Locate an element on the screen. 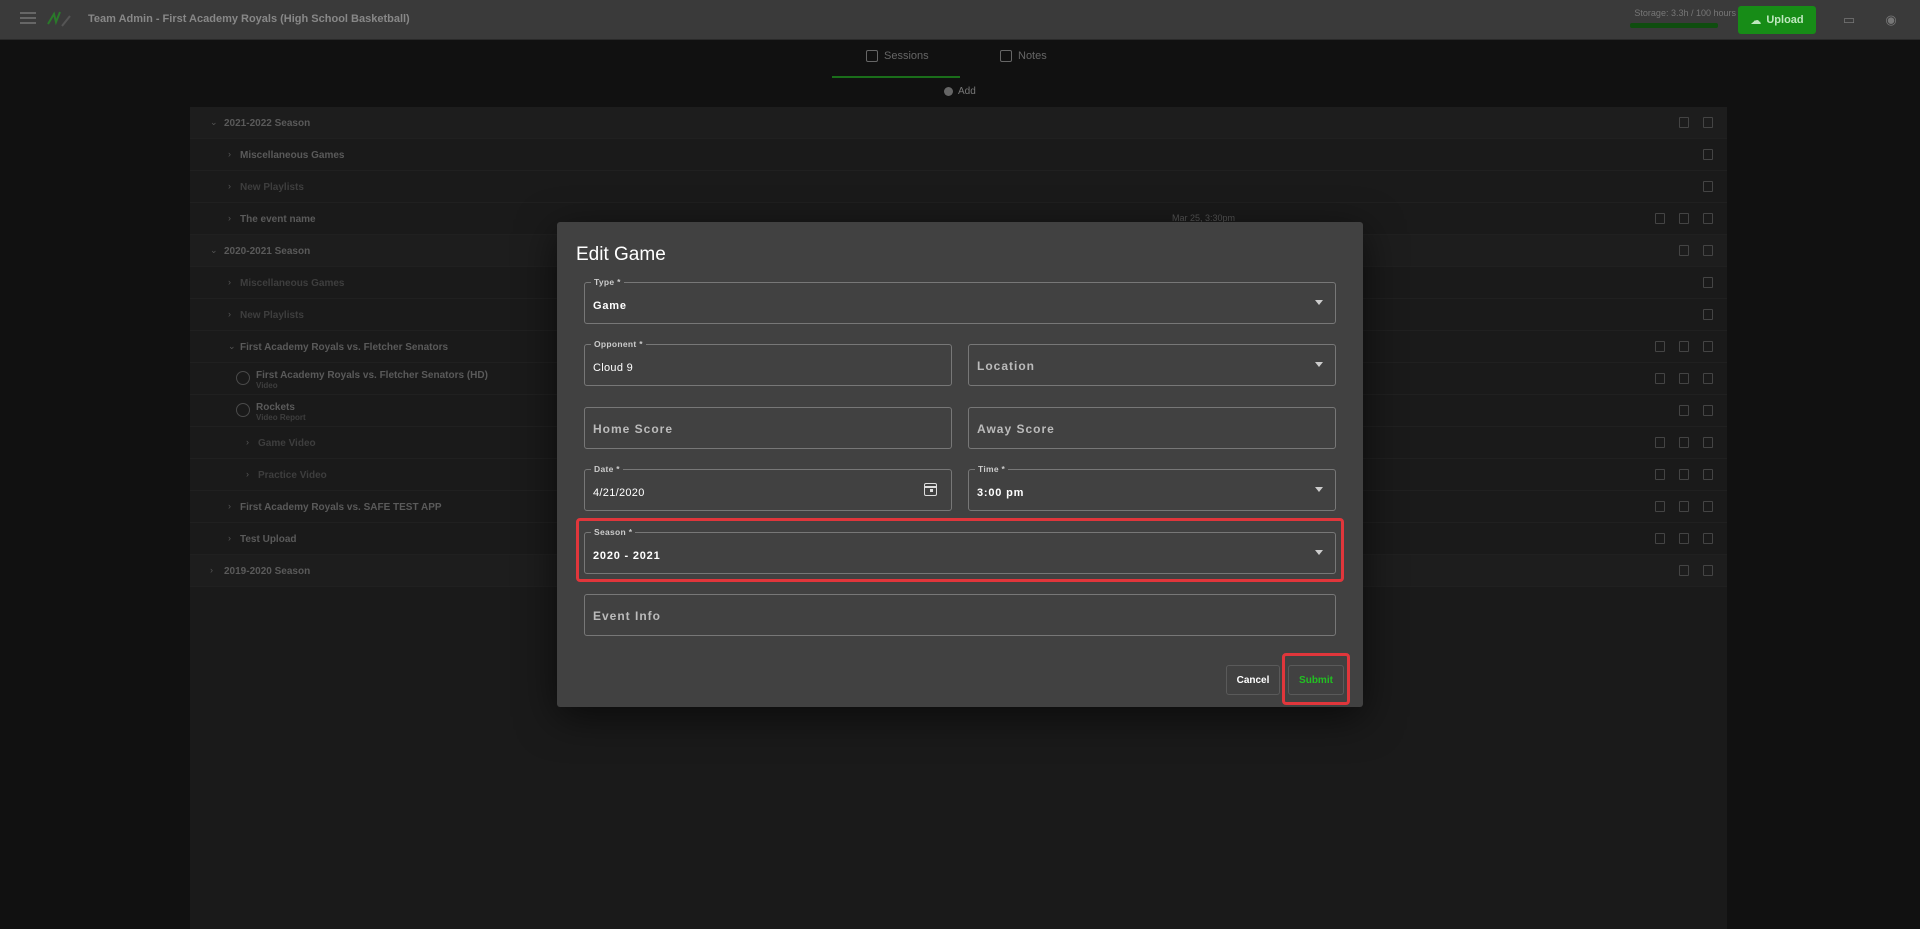 This screenshot has width=1920, height=929. date-value: 4/21/2020 is located at coordinates (619, 493).